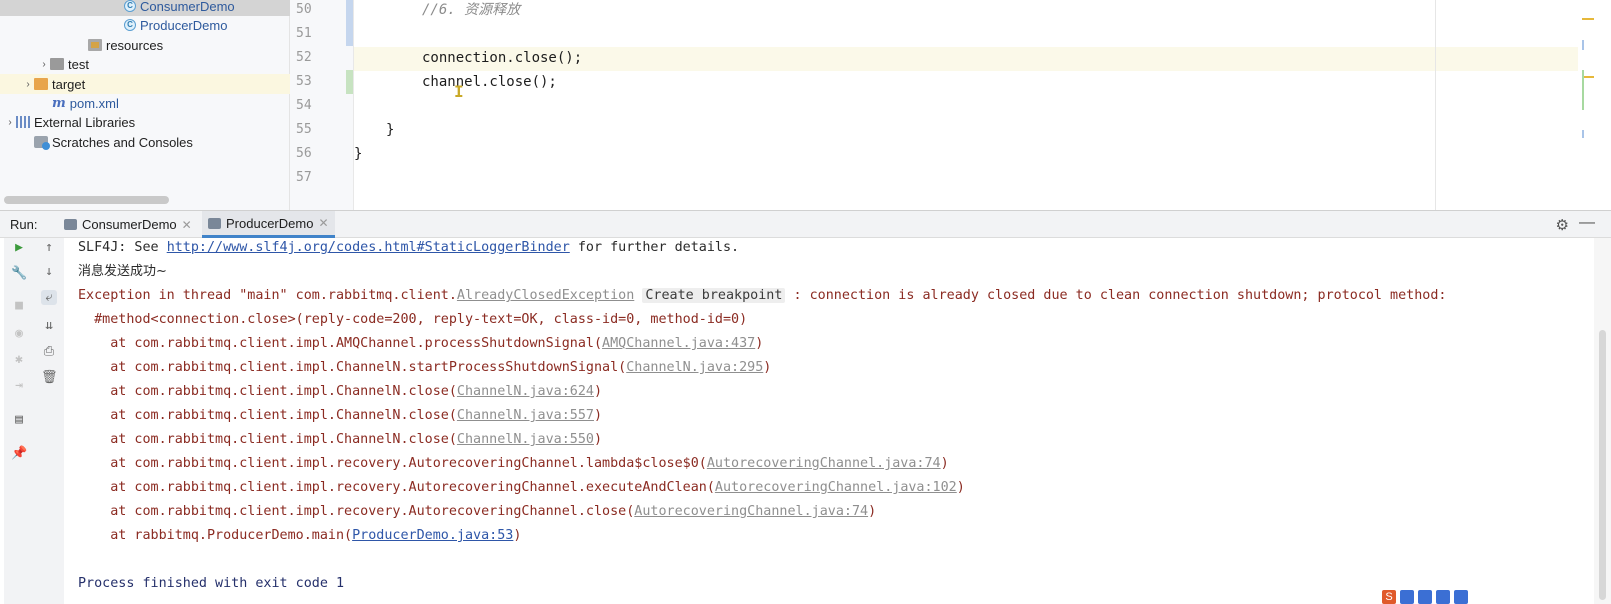 Image resolution: width=1611 pixels, height=604 pixels. Describe the element at coordinates (714, 295) in the screenshot. I see `create-breakpoint-button: Create breakpoint` at that location.